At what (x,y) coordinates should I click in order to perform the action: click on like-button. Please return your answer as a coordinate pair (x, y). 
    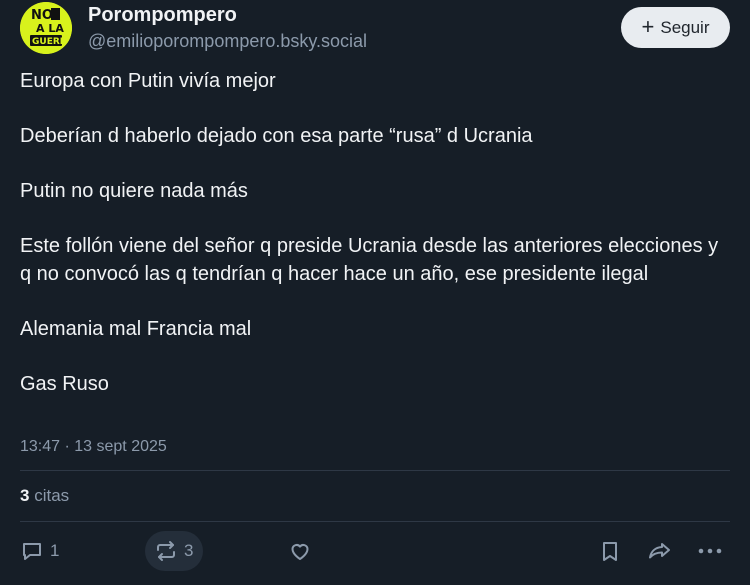
    Looking at the image, I should click on (300, 551).